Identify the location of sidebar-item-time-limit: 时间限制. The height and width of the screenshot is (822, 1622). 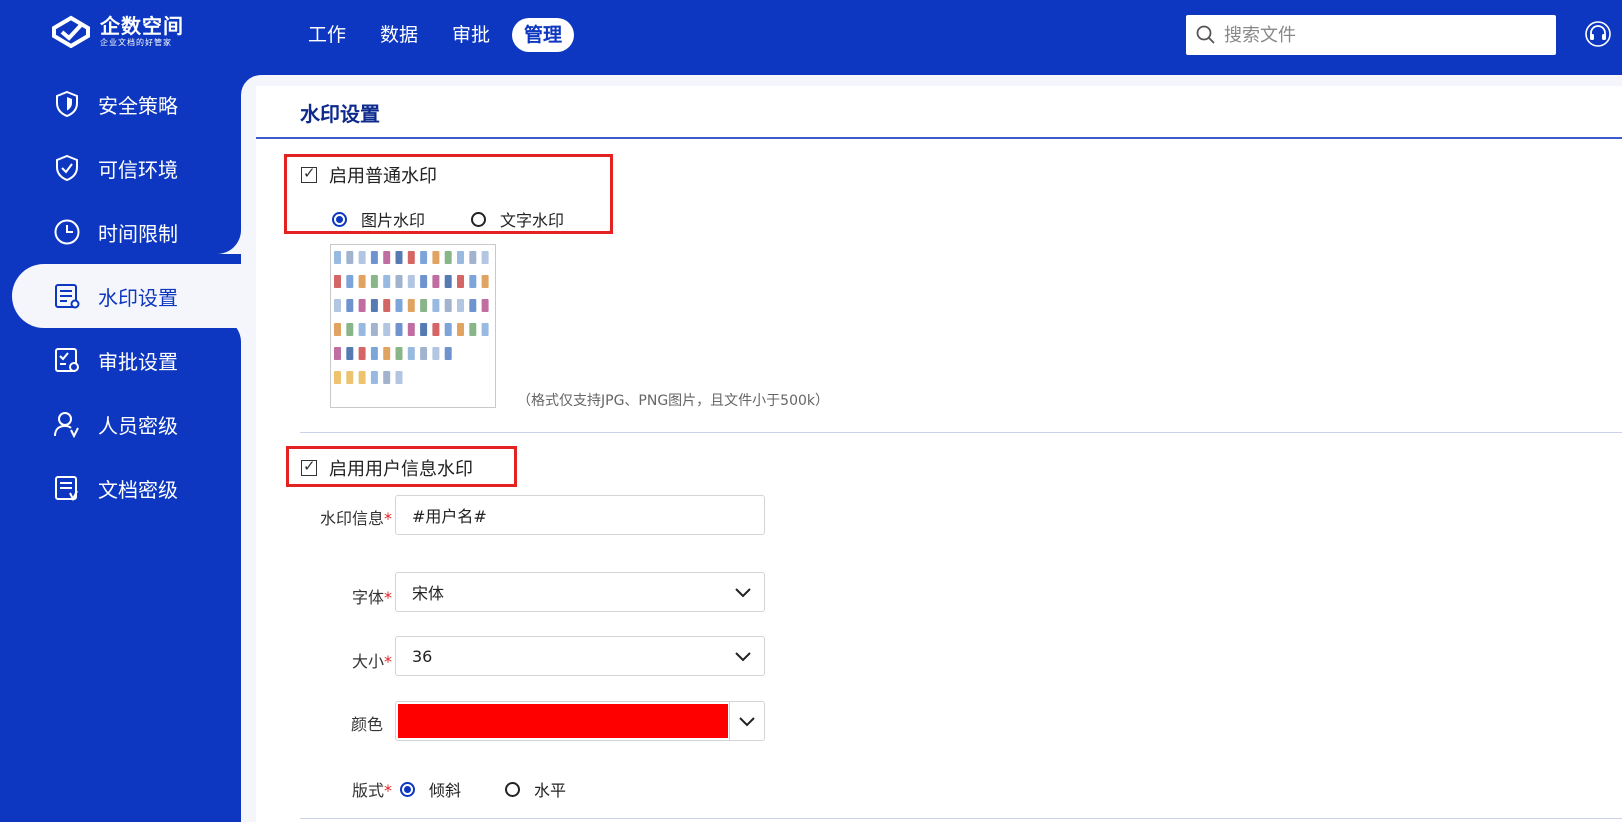
(120, 232).